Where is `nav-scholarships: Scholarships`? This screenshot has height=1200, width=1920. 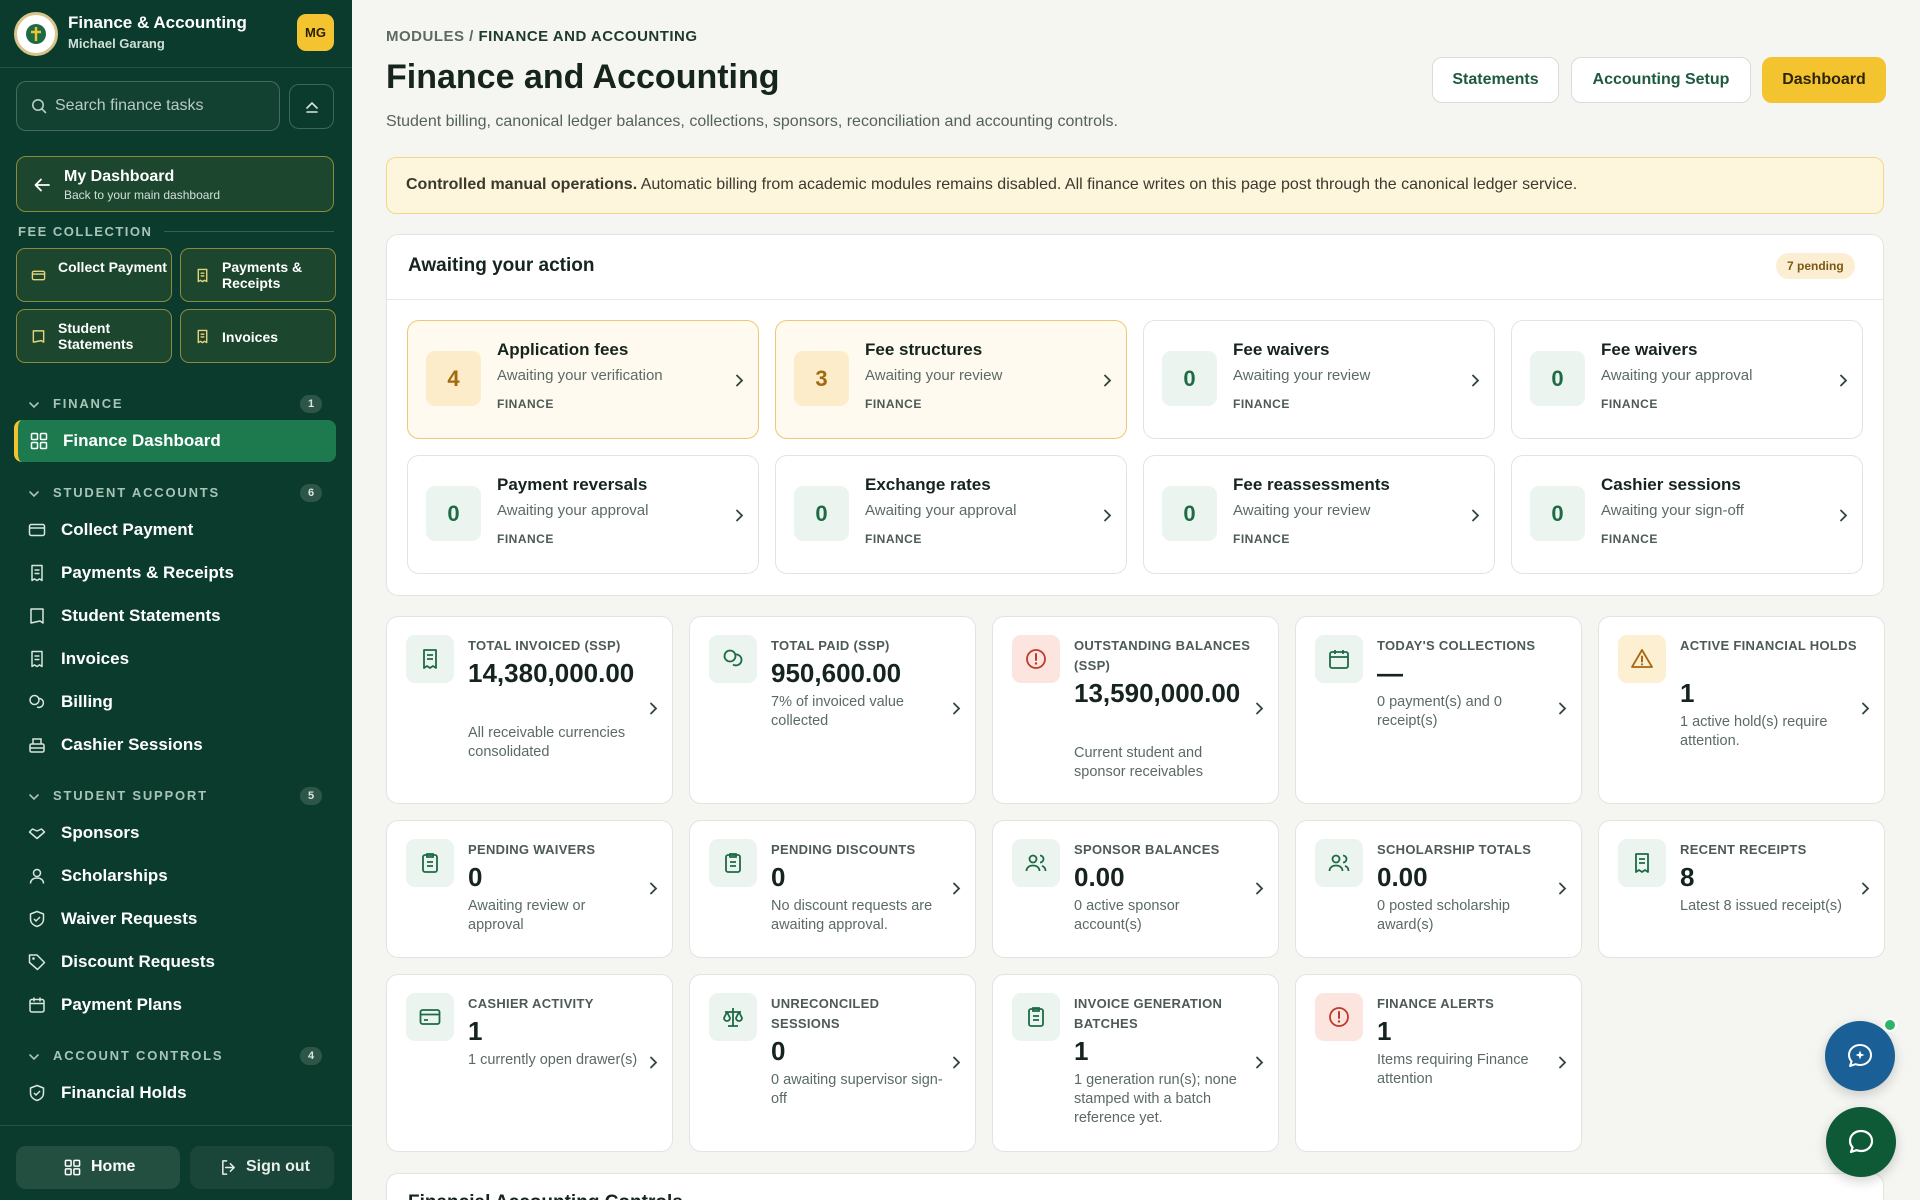 nav-scholarships: Scholarships is located at coordinates (175, 876).